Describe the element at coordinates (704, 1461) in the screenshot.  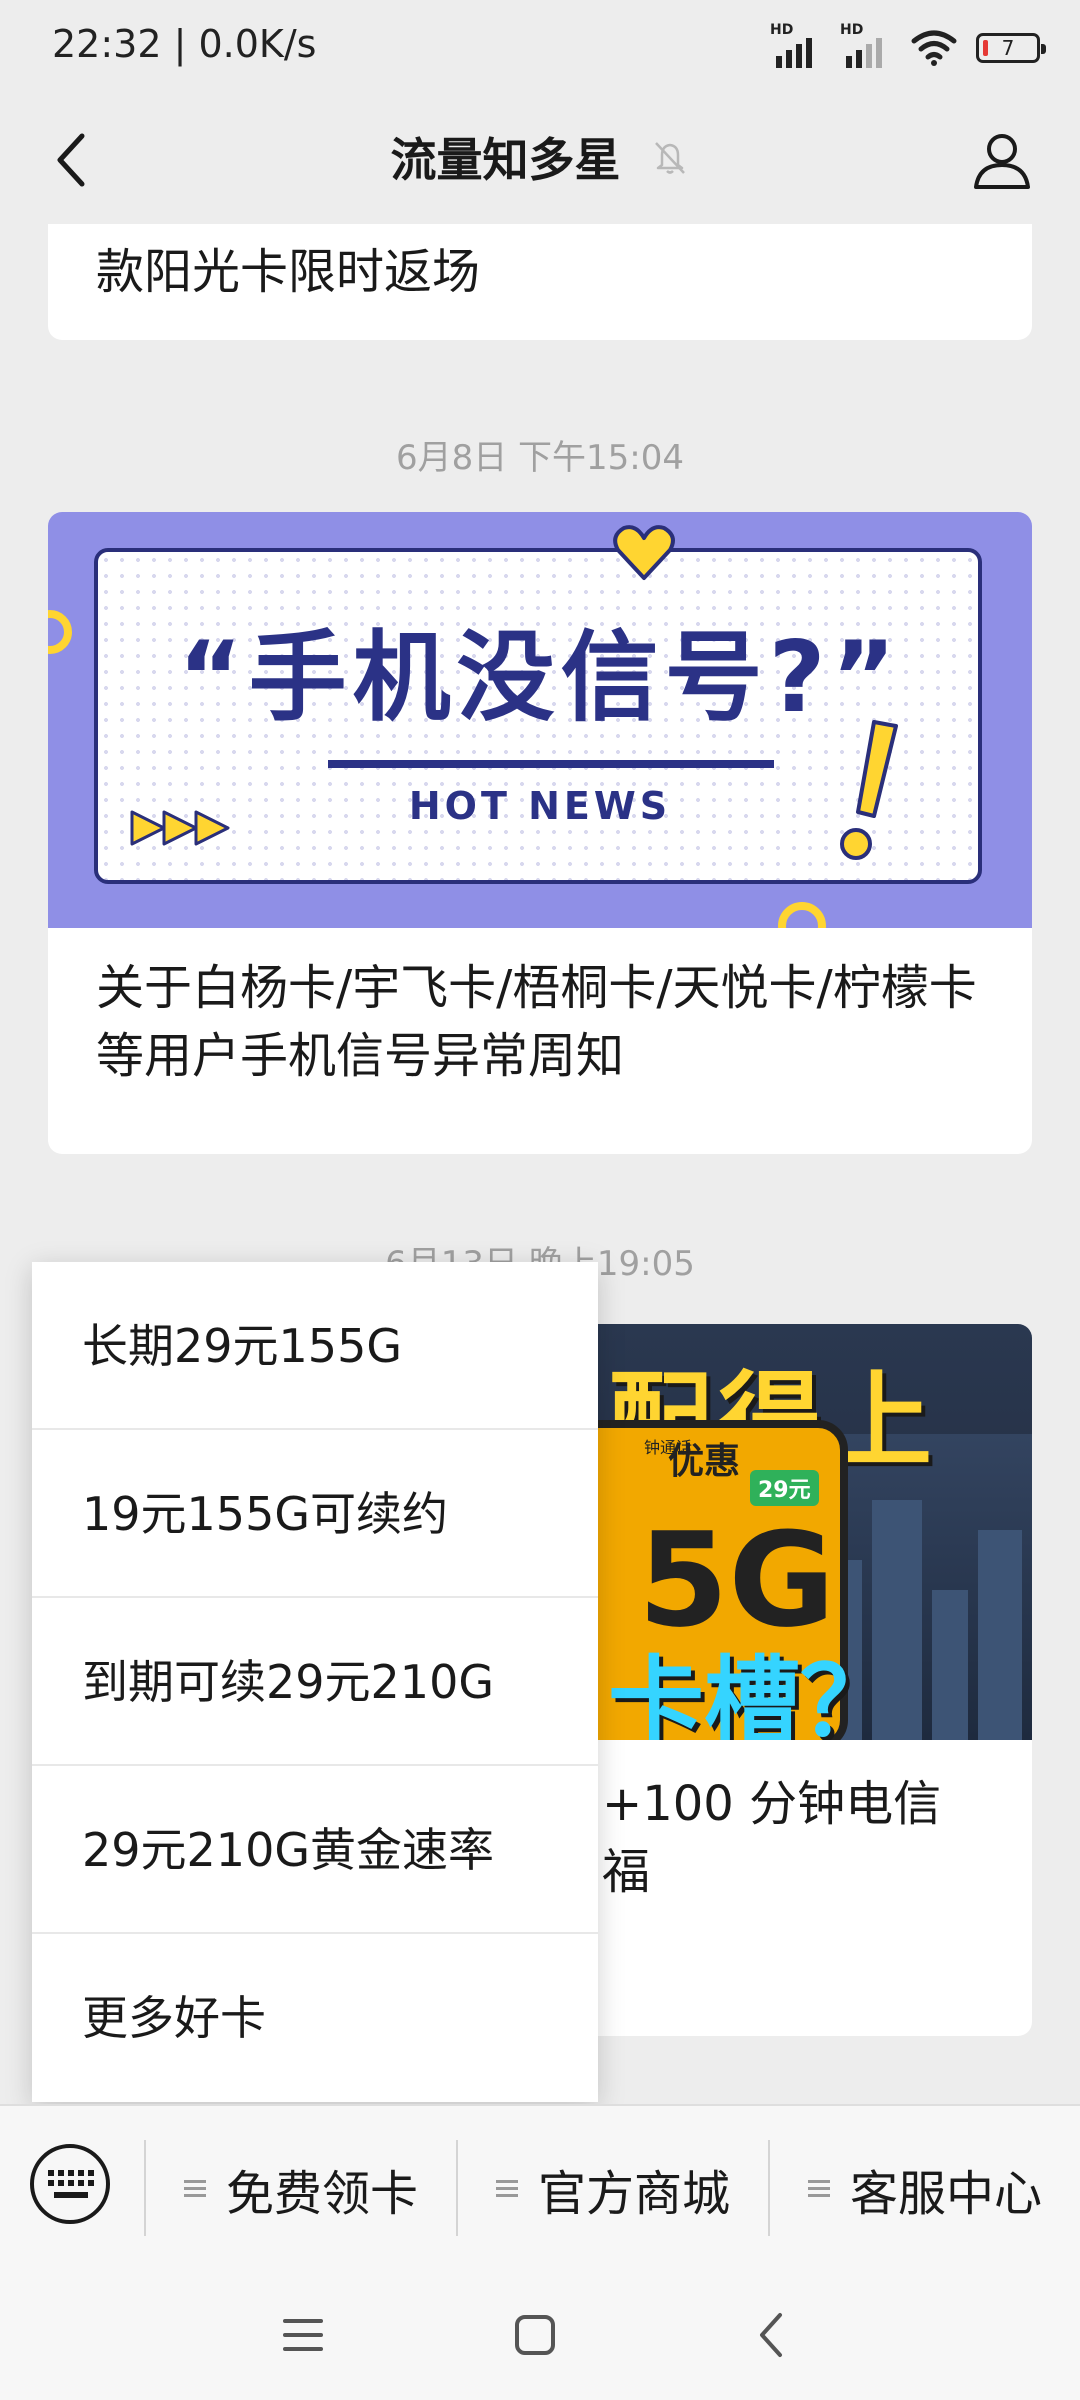
I see `banner-tag: 优惠` at that location.